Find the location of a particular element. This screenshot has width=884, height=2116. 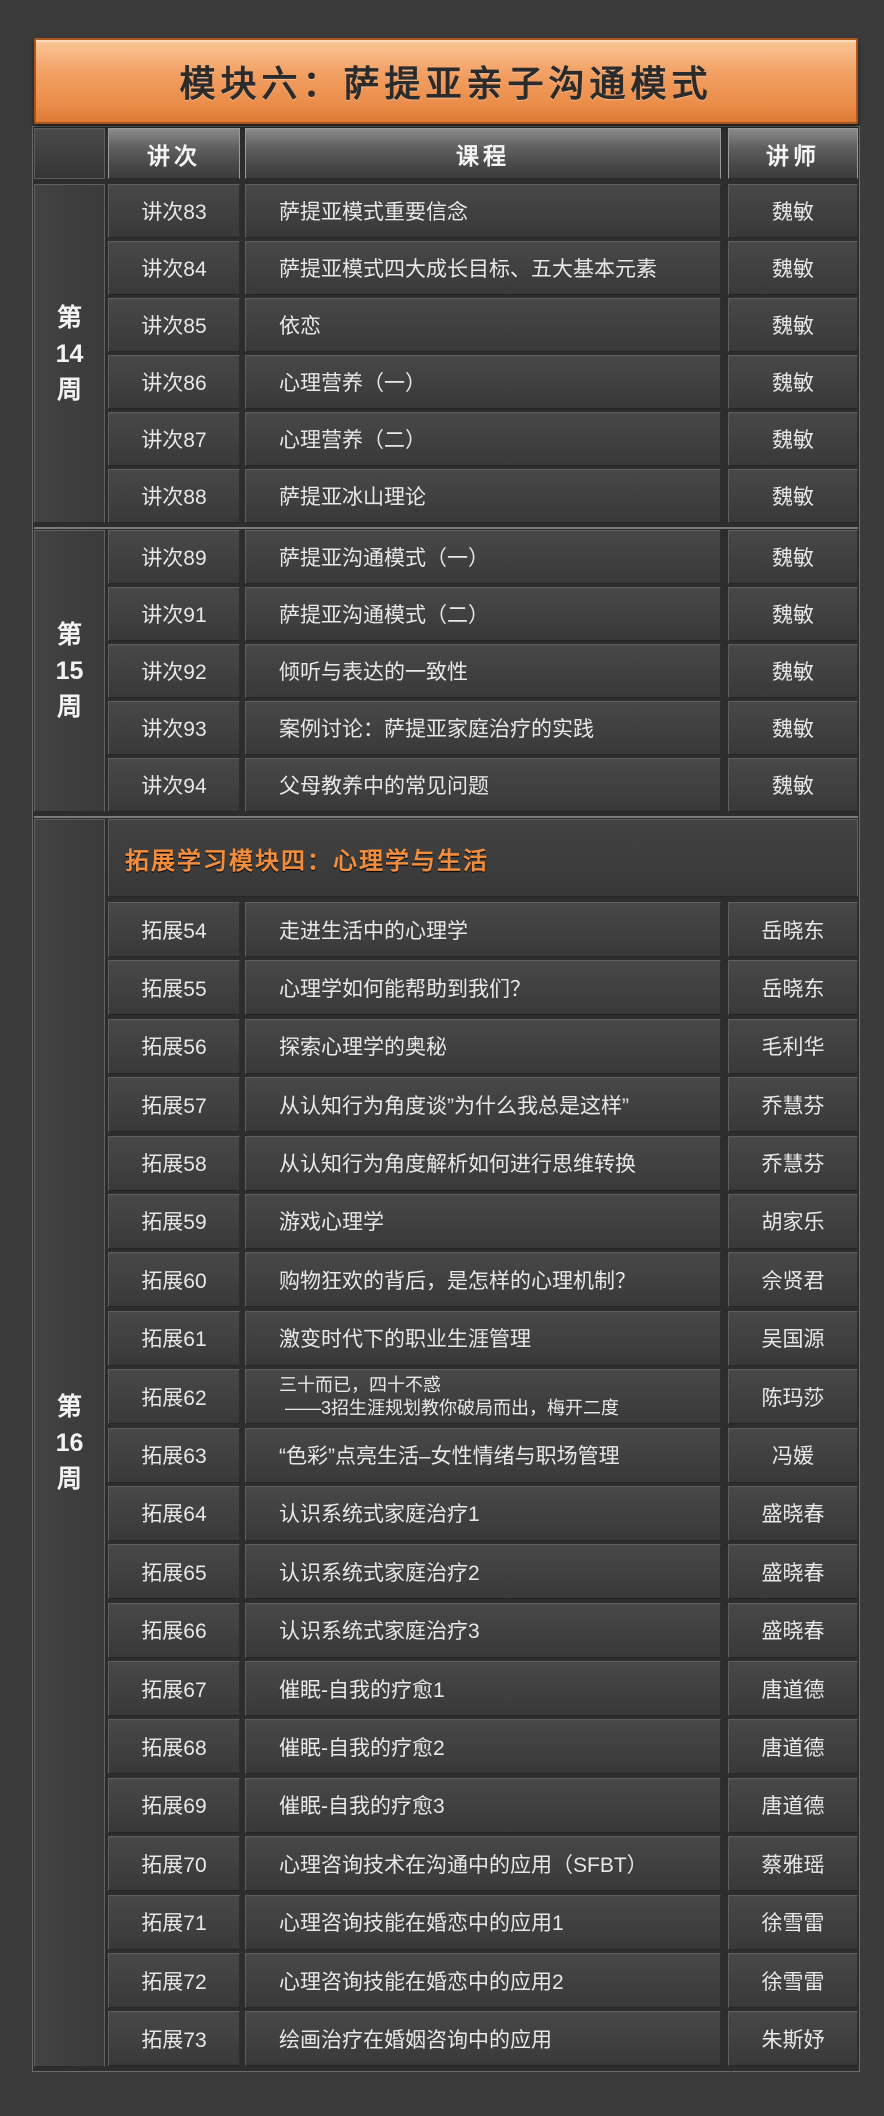

course-title-line: 萨提亚沟通模式（一） is located at coordinates (384, 558).